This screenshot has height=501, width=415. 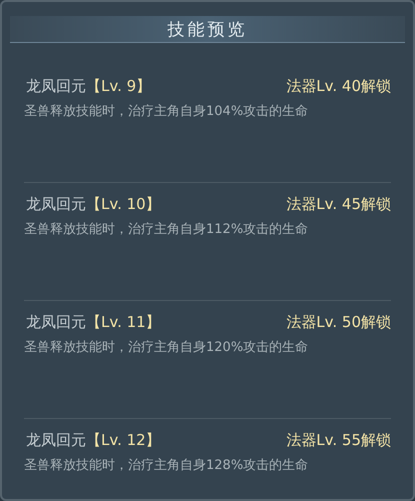 I want to click on unlock-requirement: 法器Lv. 45解锁, so click(x=338, y=204).